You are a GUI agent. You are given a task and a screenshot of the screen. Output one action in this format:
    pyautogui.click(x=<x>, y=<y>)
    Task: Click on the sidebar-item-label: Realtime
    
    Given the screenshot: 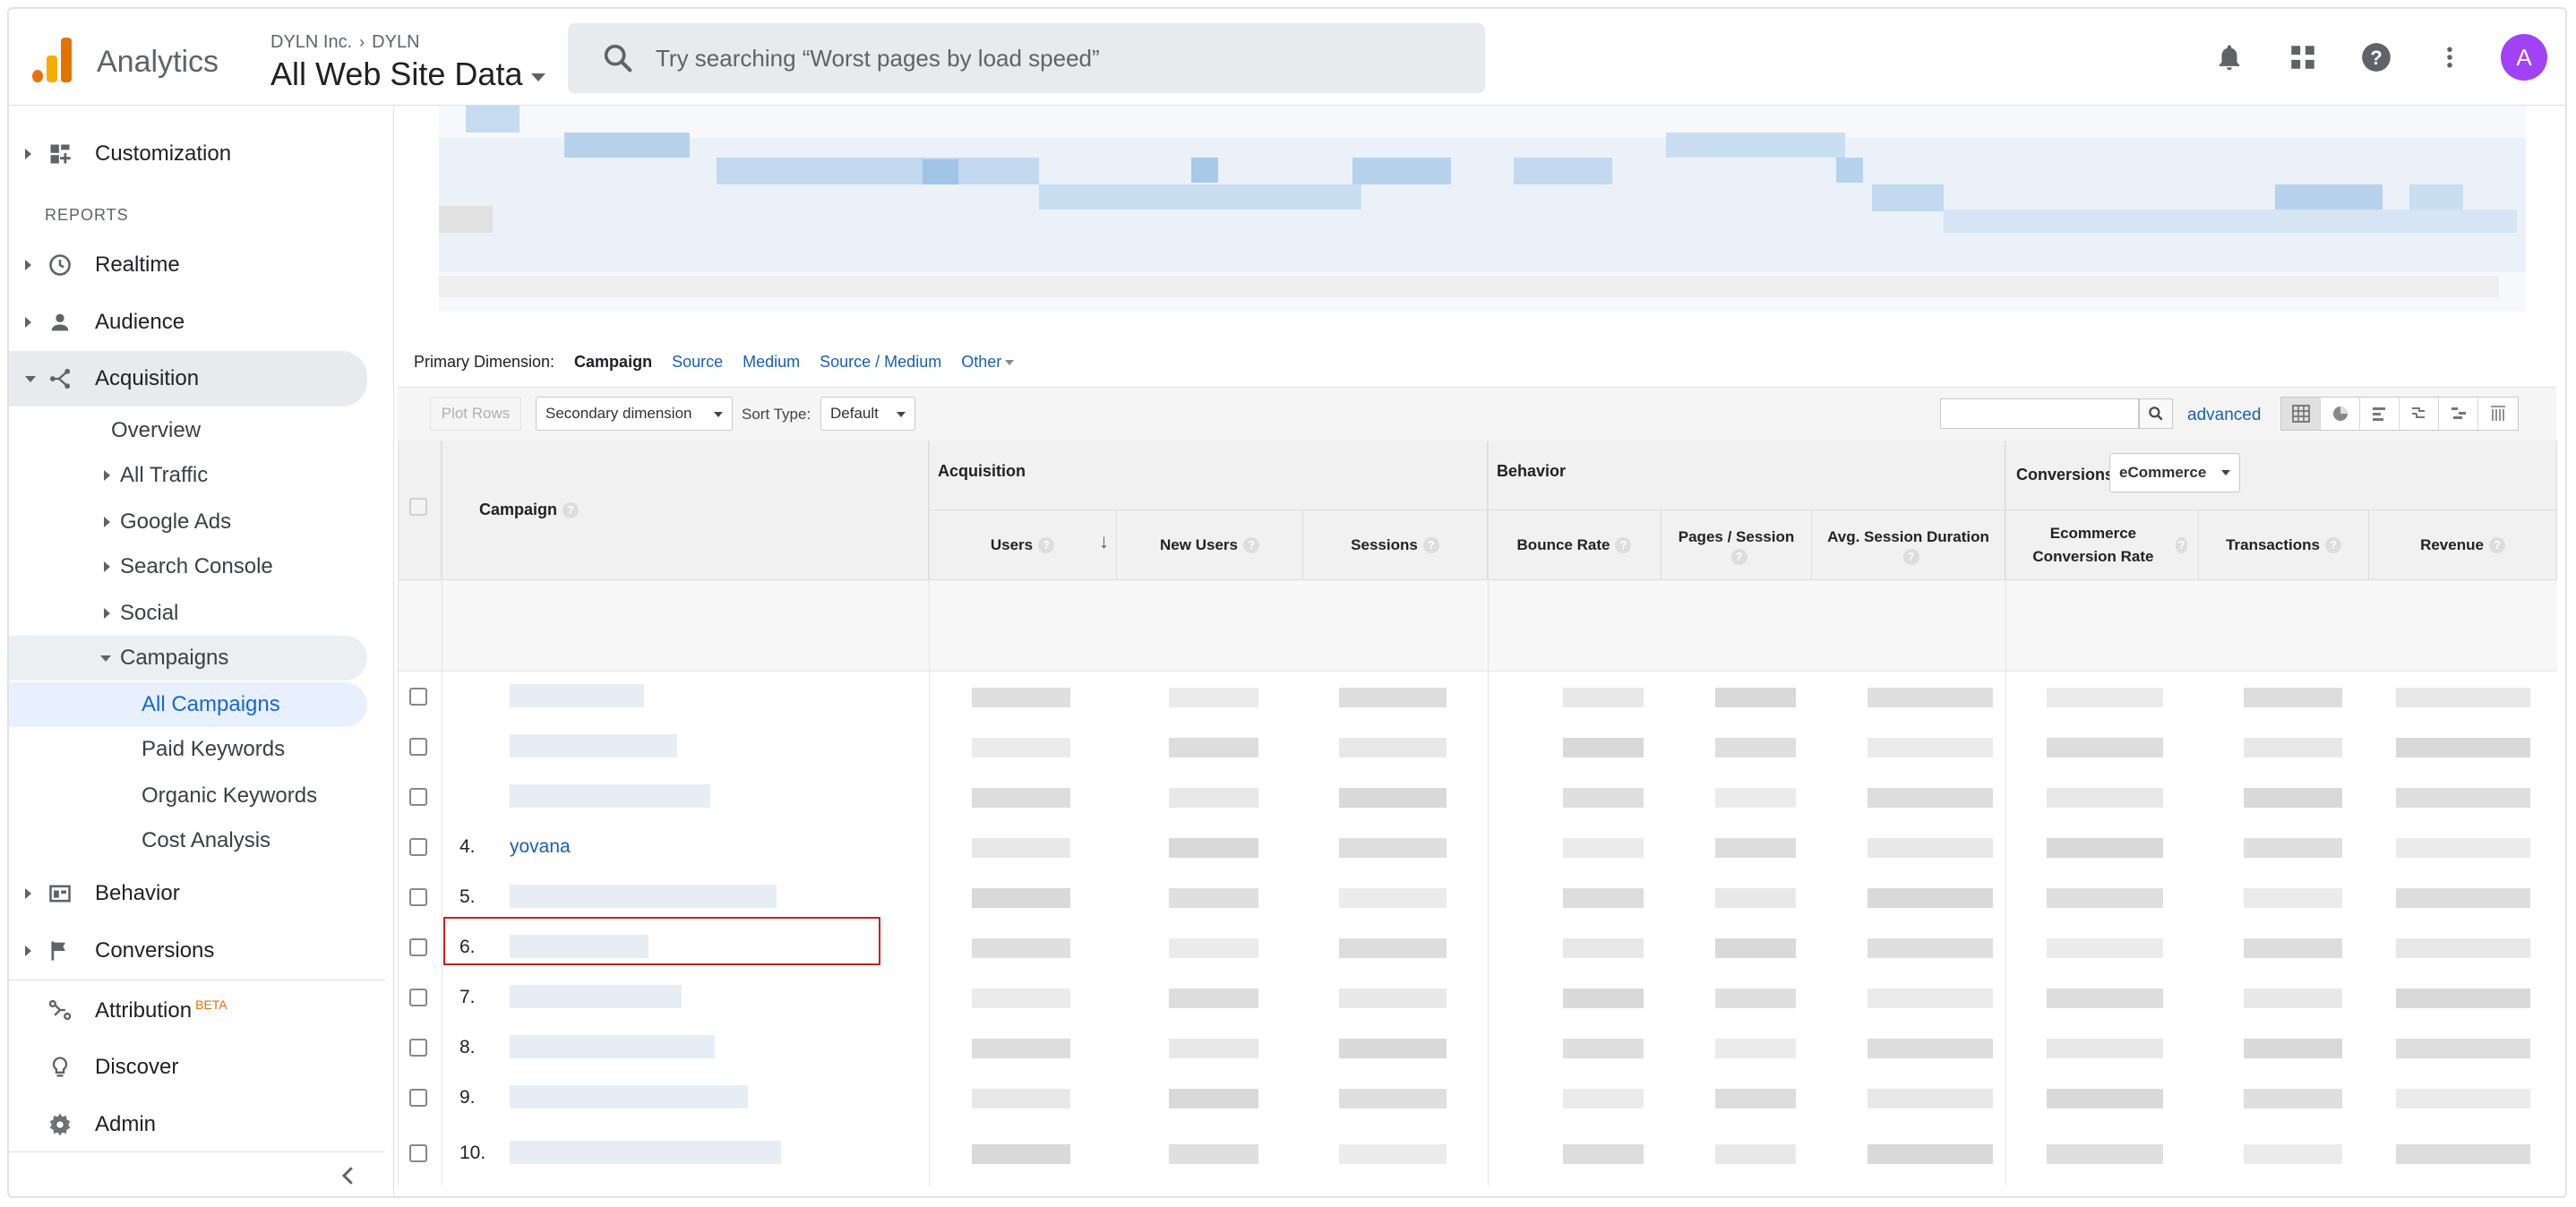 What is the action you would take?
    pyautogui.click(x=137, y=265)
    